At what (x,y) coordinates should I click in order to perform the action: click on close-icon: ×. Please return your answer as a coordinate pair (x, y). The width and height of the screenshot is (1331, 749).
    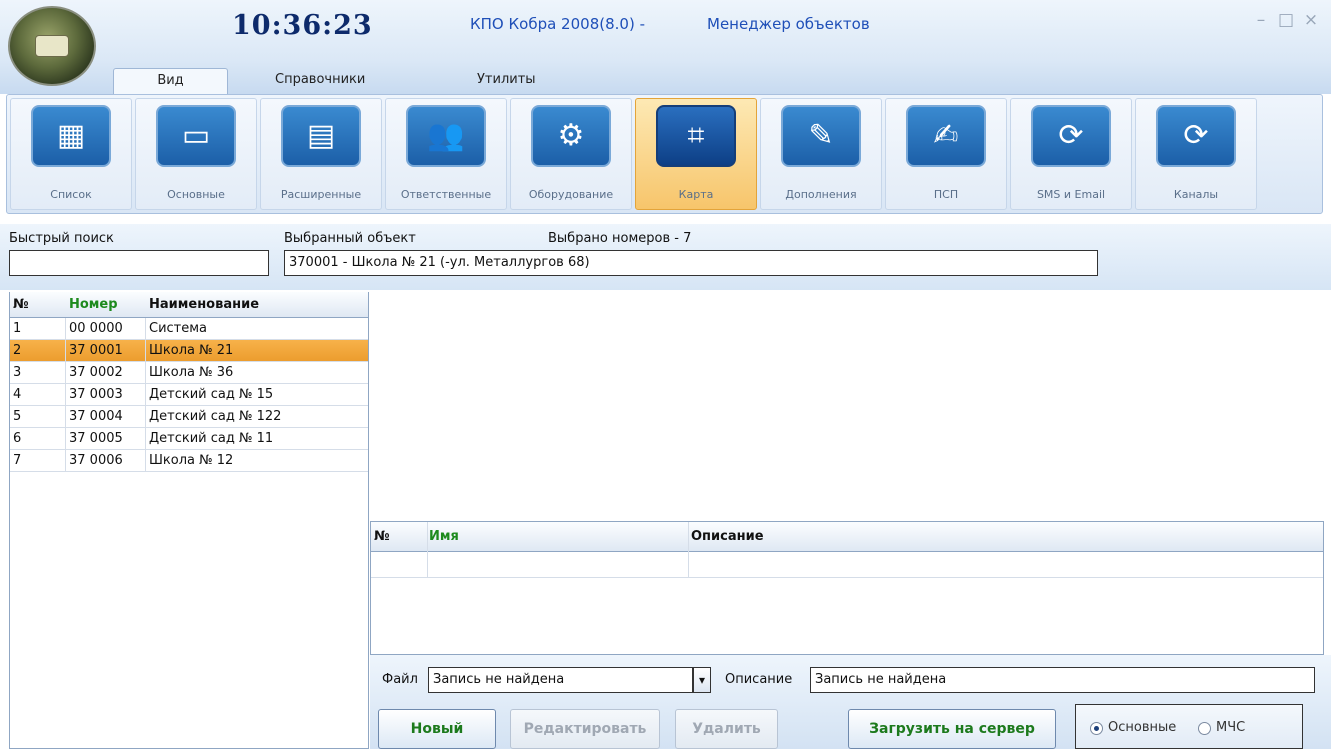
    Looking at the image, I should click on (1311, 20).